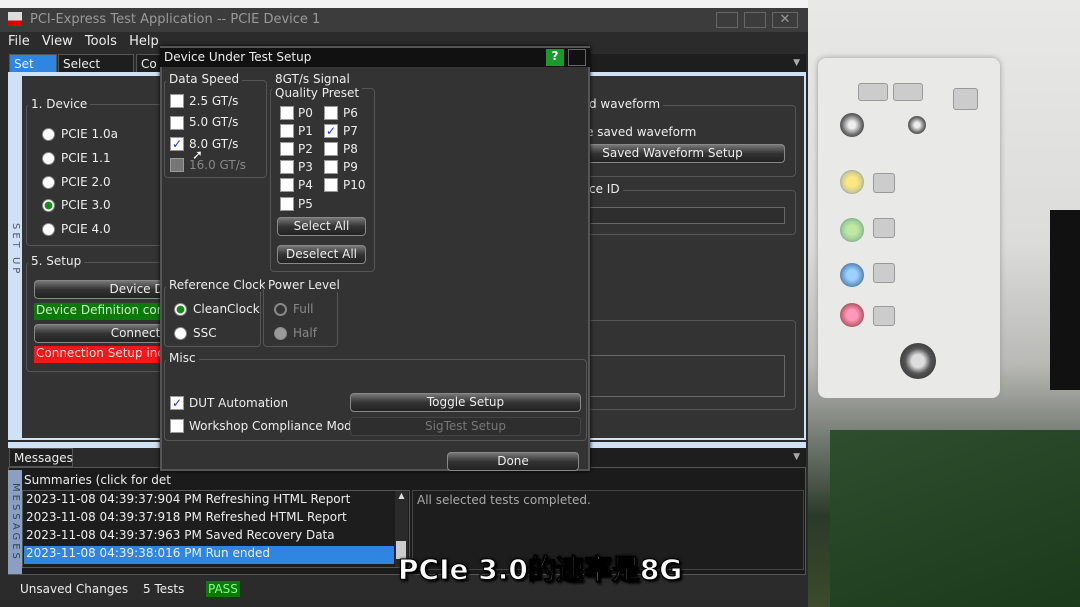 This screenshot has height=607, width=1080. Describe the element at coordinates (304, 285) in the screenshot. I see `power-level-label: Power Level` at that location.